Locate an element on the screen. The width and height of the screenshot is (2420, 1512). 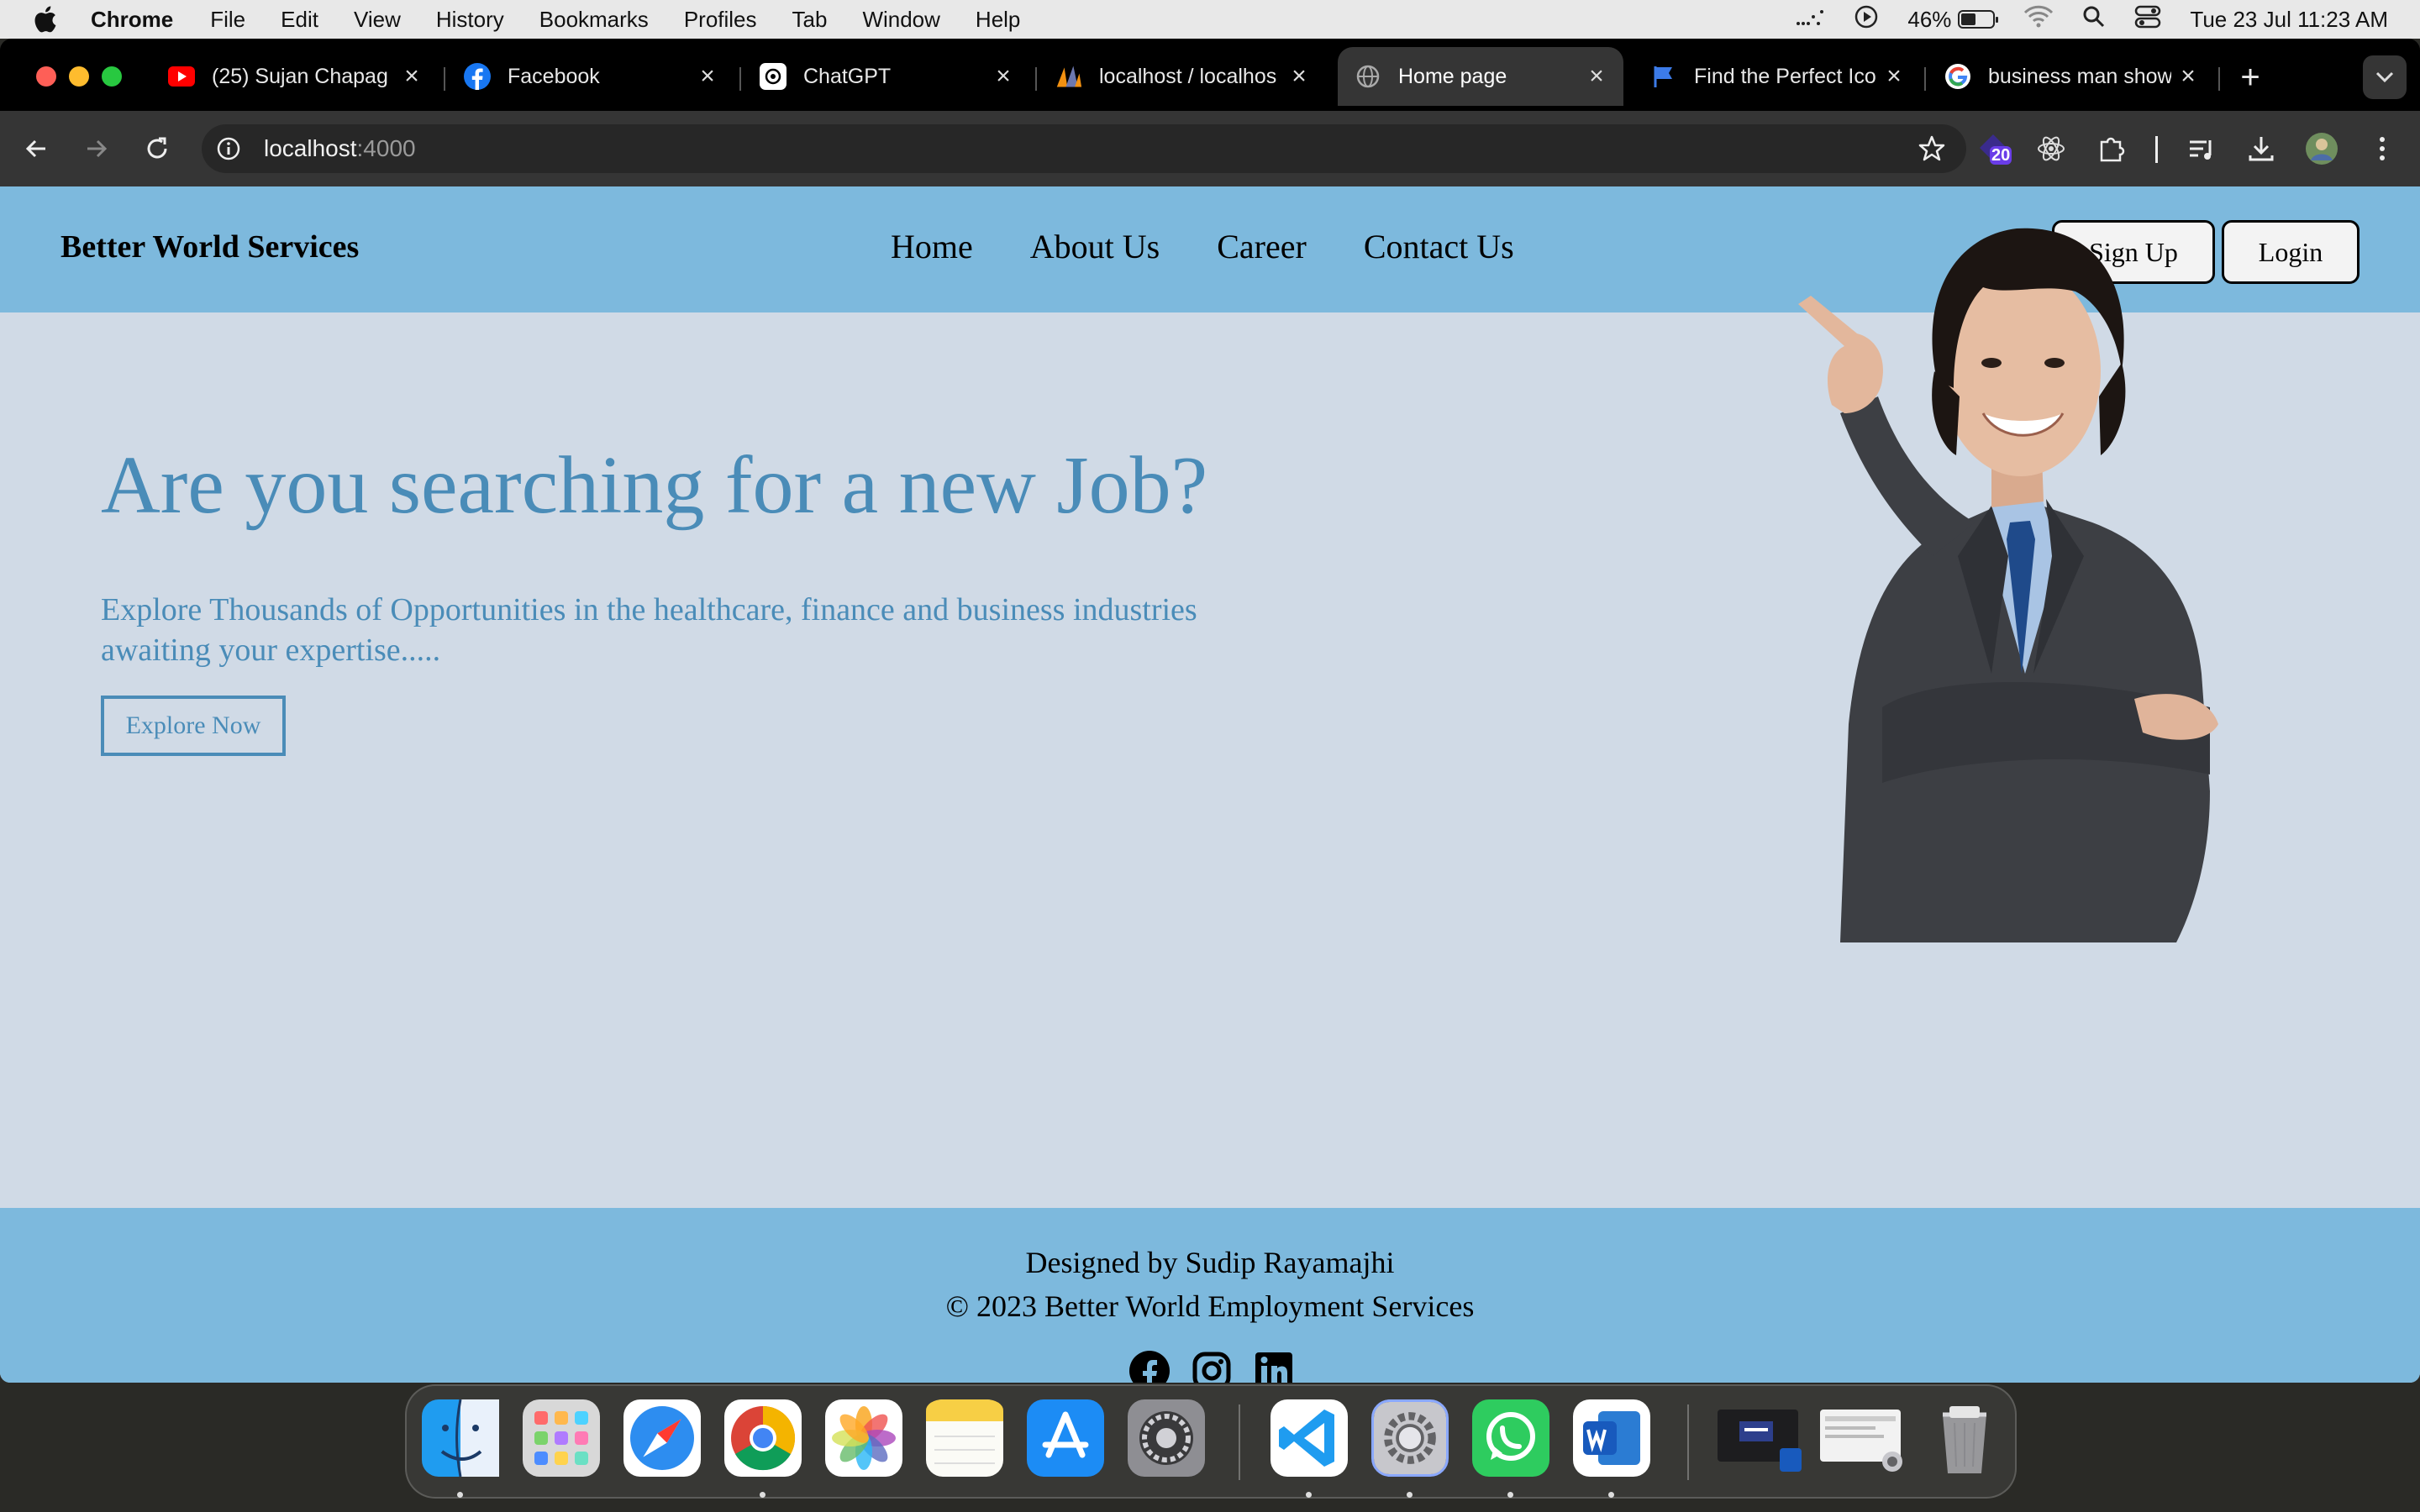
control-center-icon is located at coordinates (2147, 19).